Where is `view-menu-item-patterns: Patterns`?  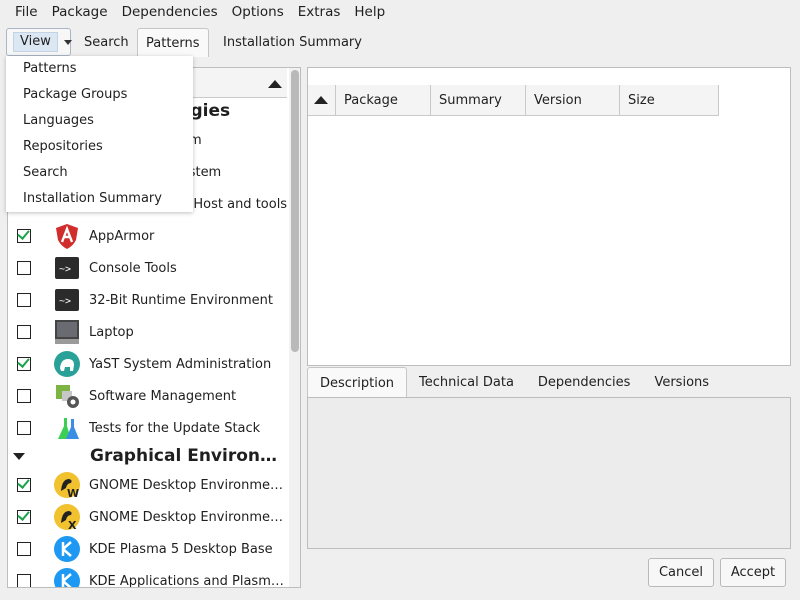 view-menu-item-patterns: Patterns is located at coordinates (99, 69).